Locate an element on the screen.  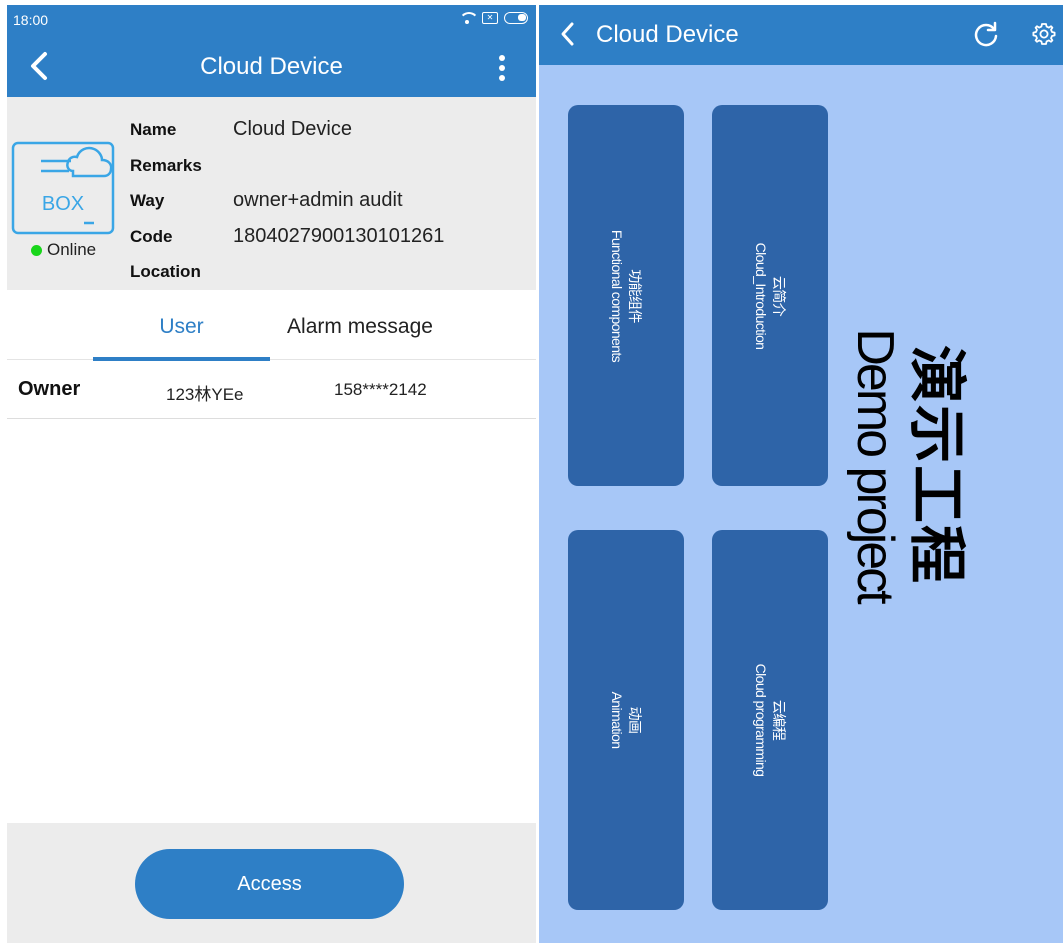
demo-project-title-cn: 演示工程 is located at coordinates (936, 465).